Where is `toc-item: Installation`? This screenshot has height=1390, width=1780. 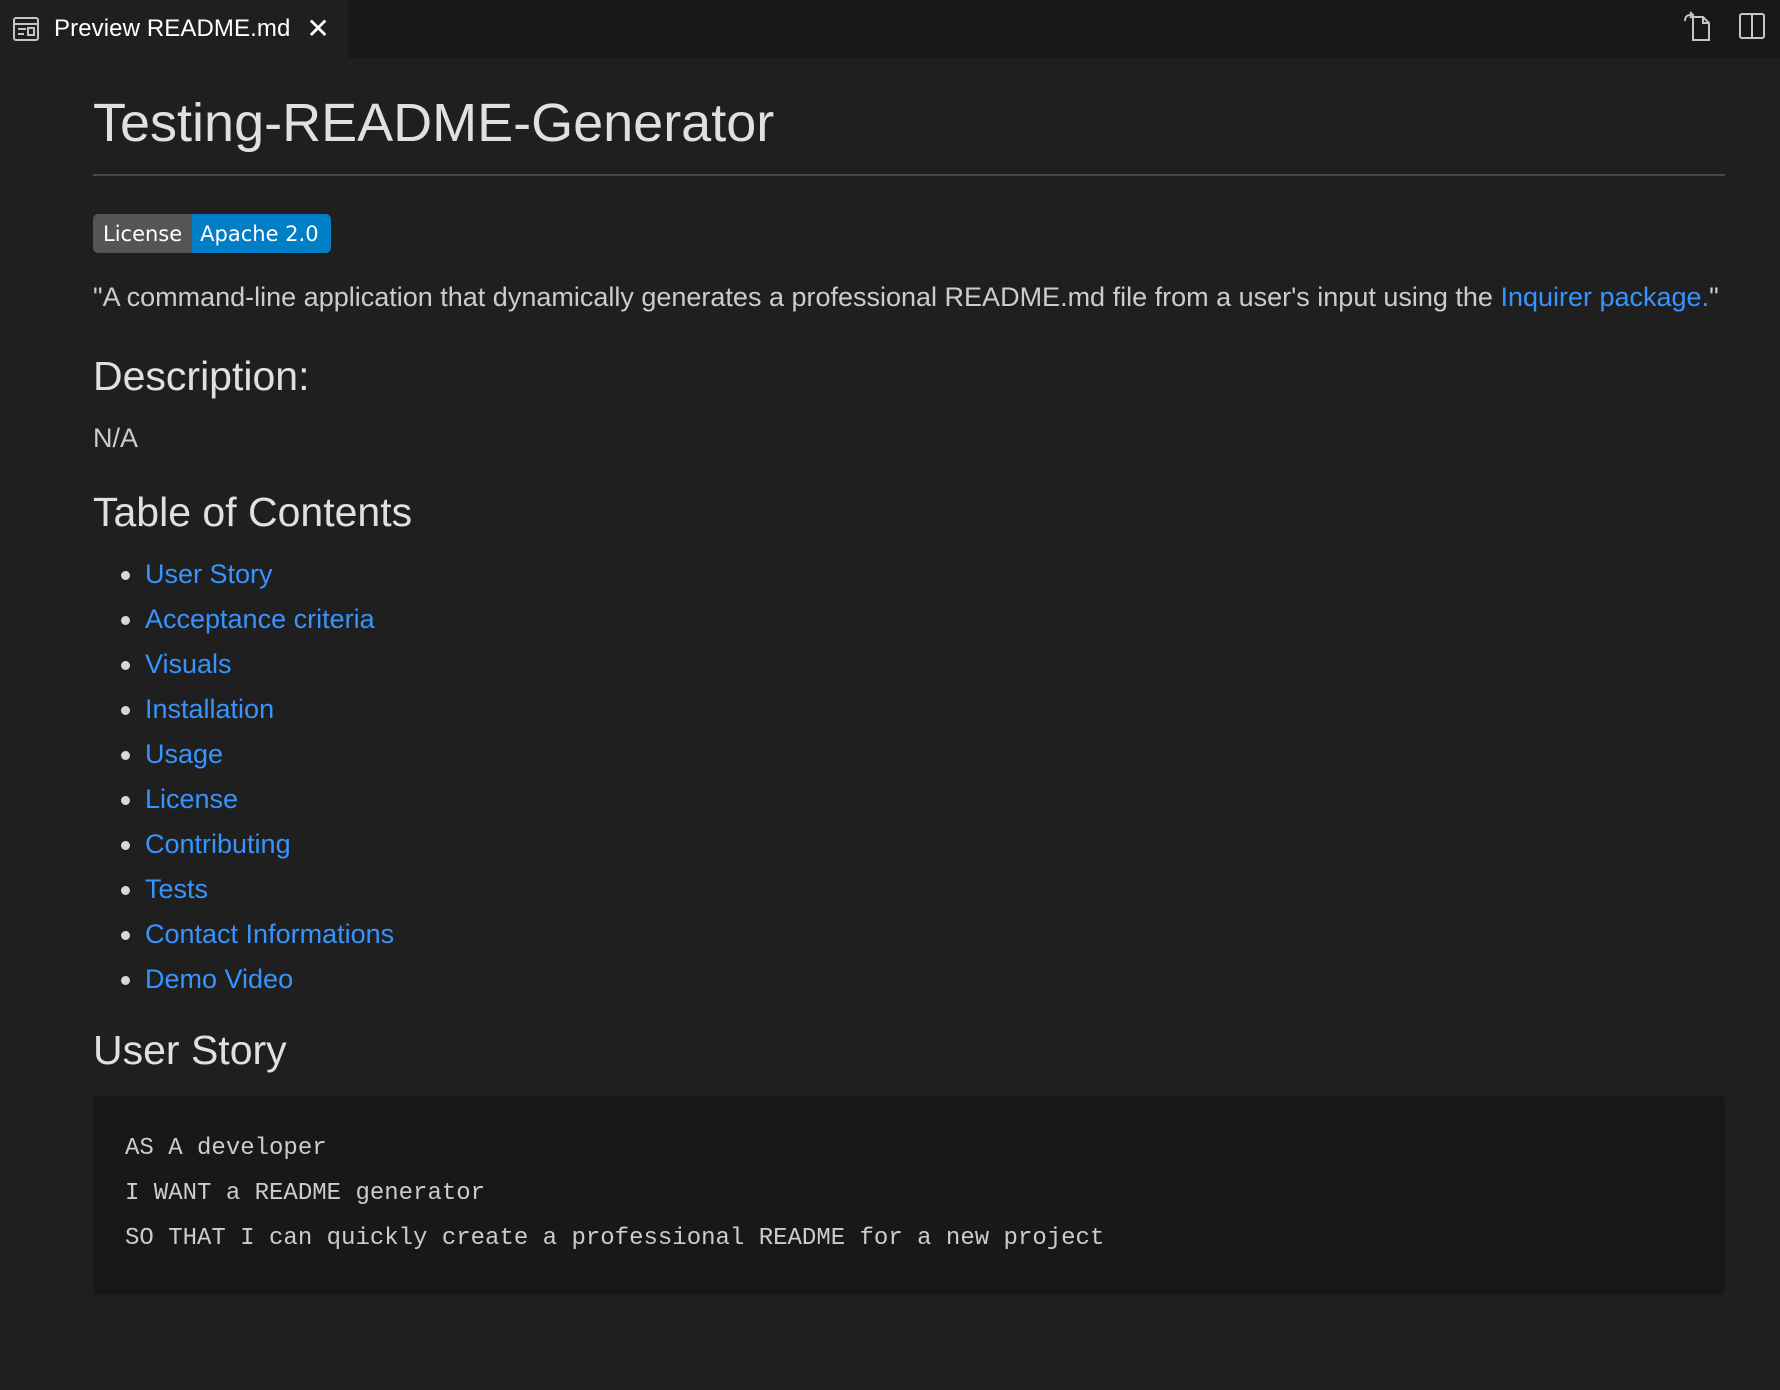 toc-item: Installation is located at coordinates (923, 709).